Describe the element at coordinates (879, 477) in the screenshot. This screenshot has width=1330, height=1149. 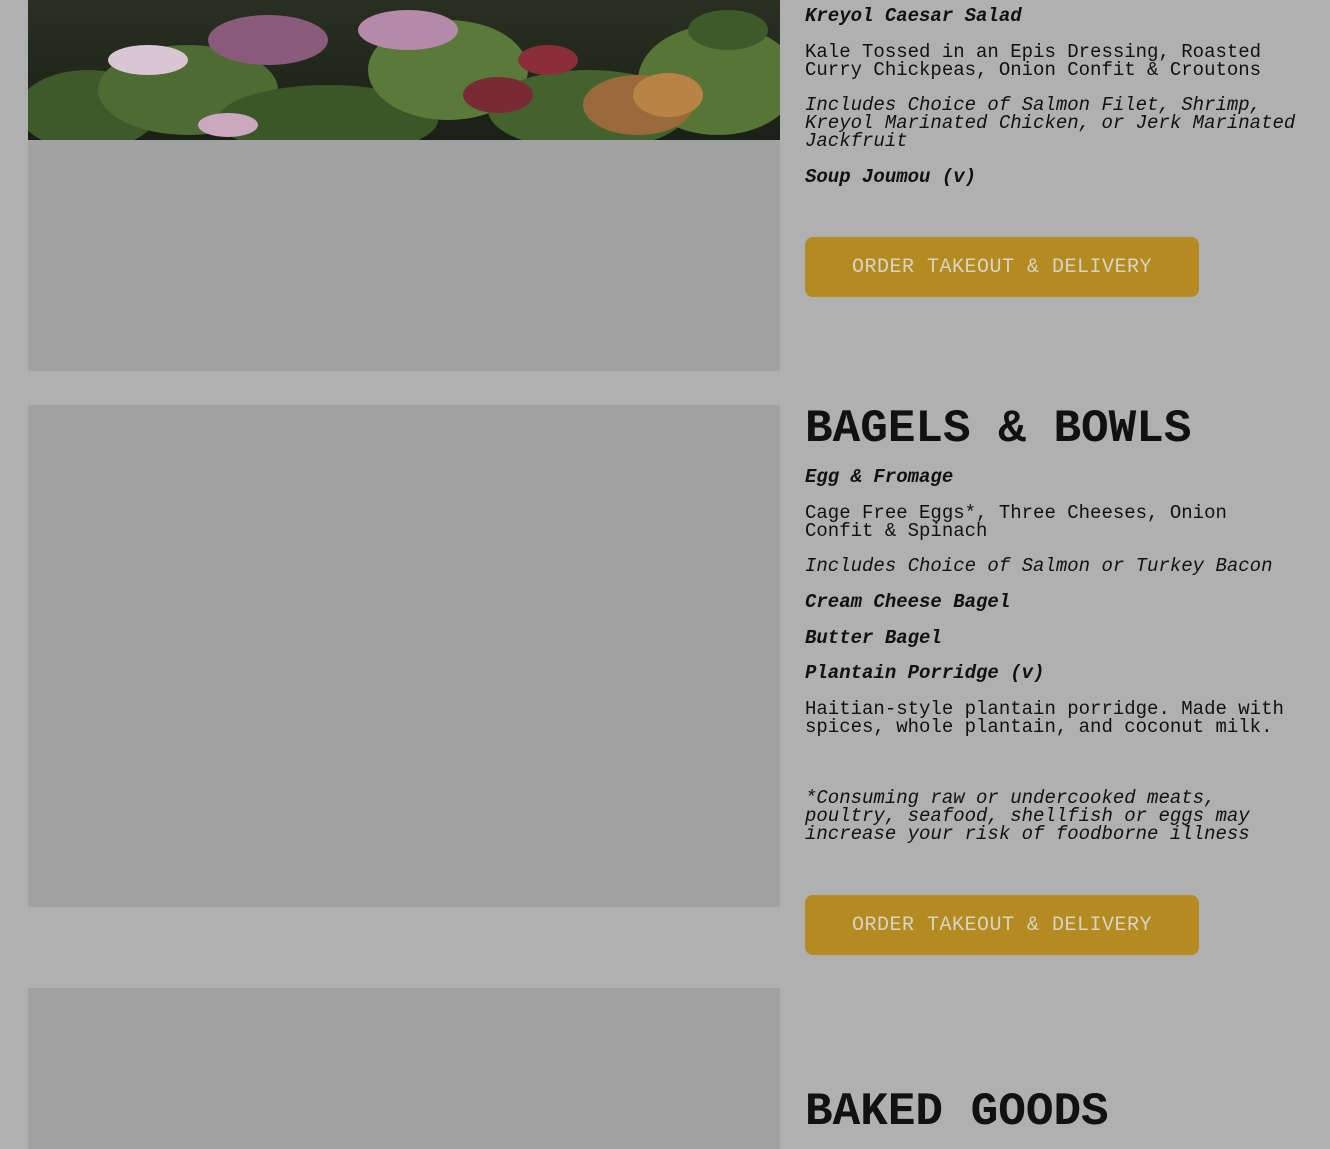
I see `menu-item-name: Egg & Fromage` at that location.